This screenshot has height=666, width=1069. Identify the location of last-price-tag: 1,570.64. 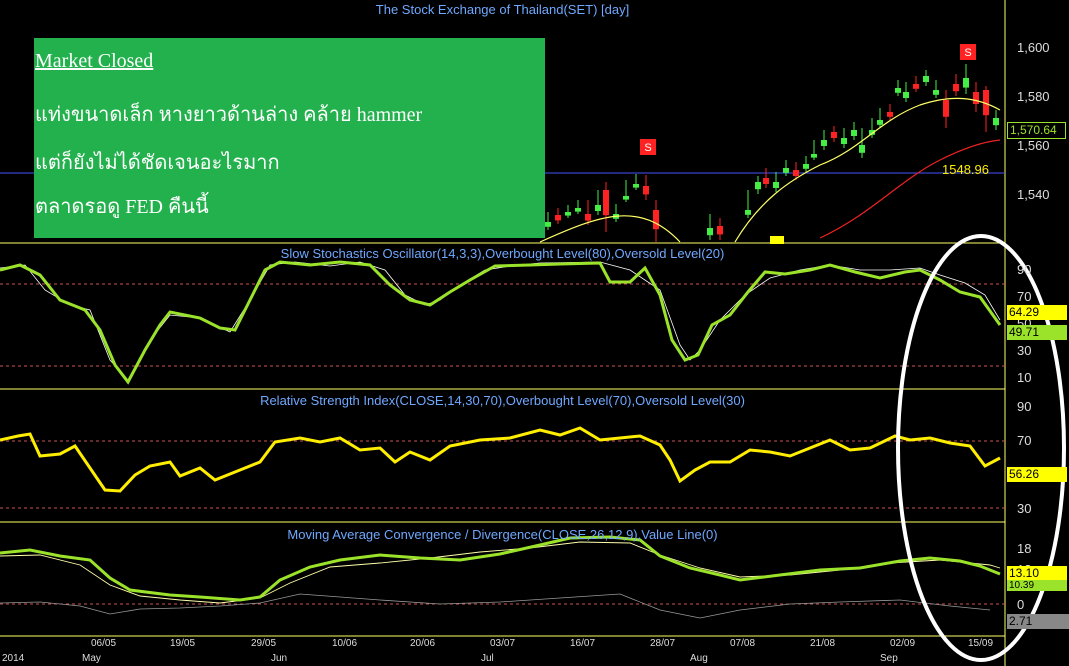
(1036, 130).